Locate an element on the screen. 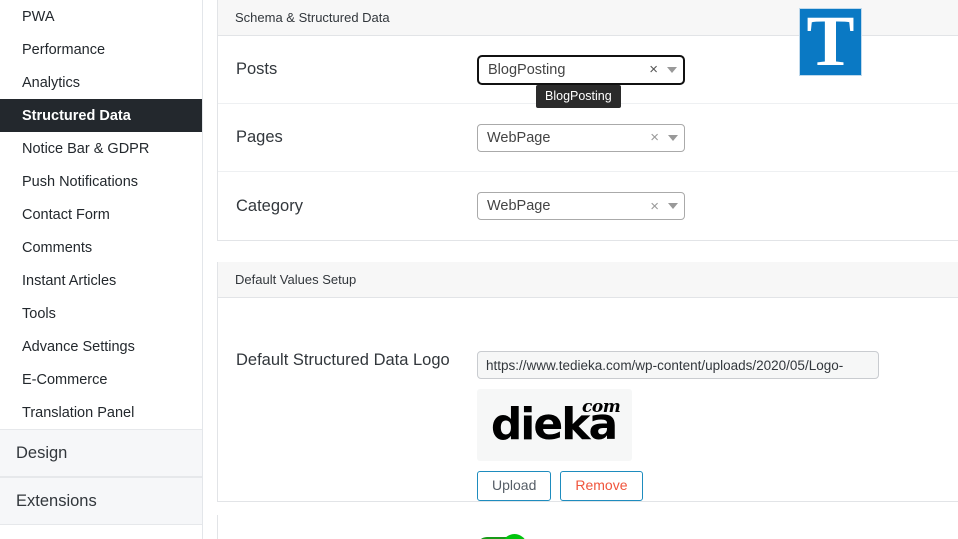  sidebar-item-label: Analytics is located at coordinates (51, 82).